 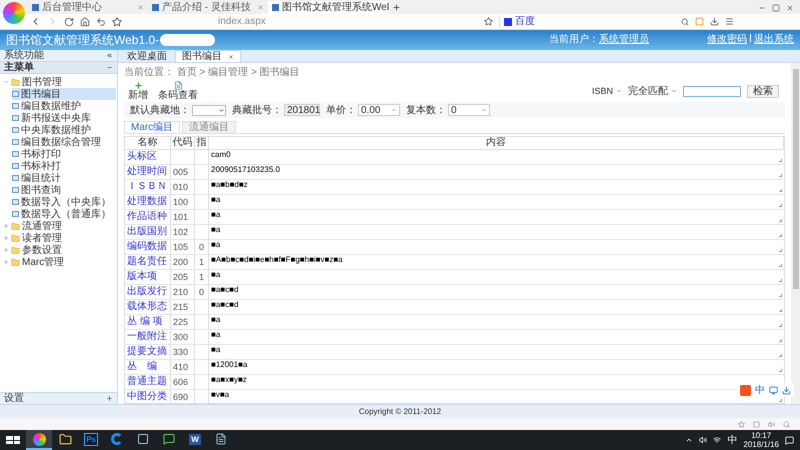 What do you see at coordinates (109, 55) in the screenshot?
I see `collapse-icon` at bounding box center [109, 55].